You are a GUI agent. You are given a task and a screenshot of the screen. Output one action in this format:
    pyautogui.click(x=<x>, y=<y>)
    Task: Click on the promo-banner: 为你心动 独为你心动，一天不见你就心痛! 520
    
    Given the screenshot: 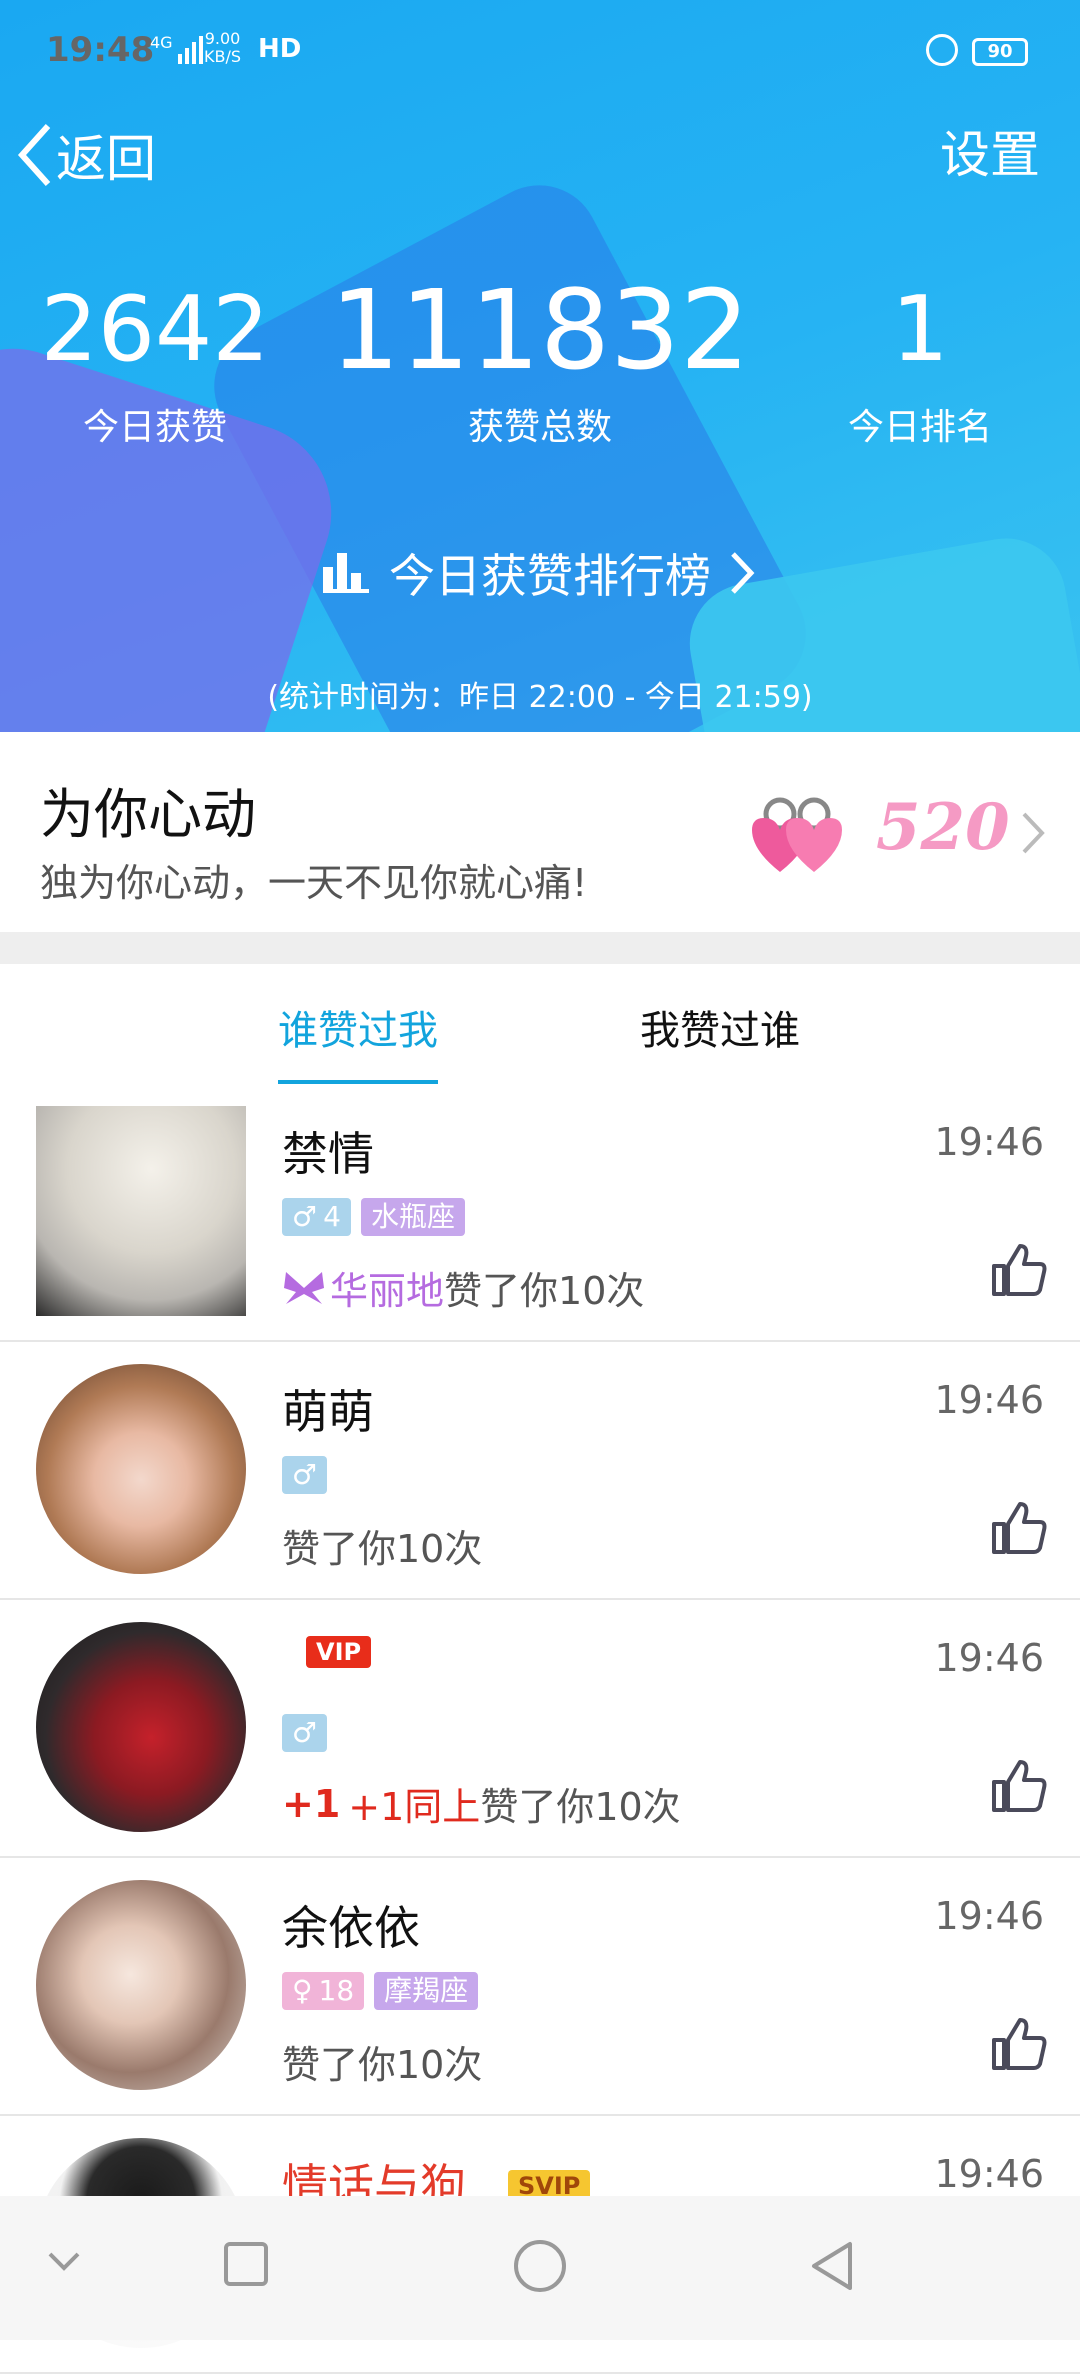 What is the action you would take?
    pyautogui.click(x=540, y=832)
    